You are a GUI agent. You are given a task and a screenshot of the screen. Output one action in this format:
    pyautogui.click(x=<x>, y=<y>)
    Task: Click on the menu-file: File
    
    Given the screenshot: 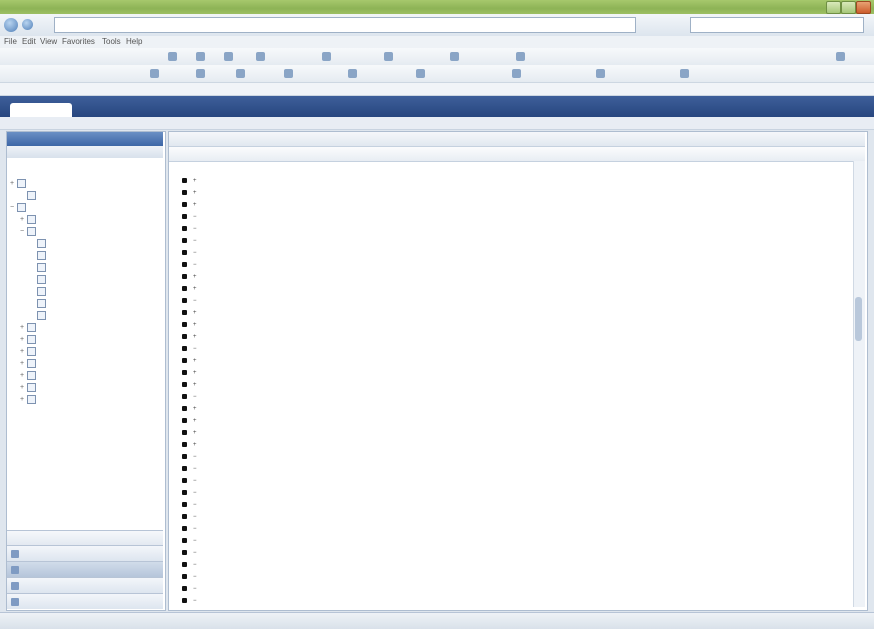 What is the action you would take?
    pyautogui.click(x=10, y=41)
    